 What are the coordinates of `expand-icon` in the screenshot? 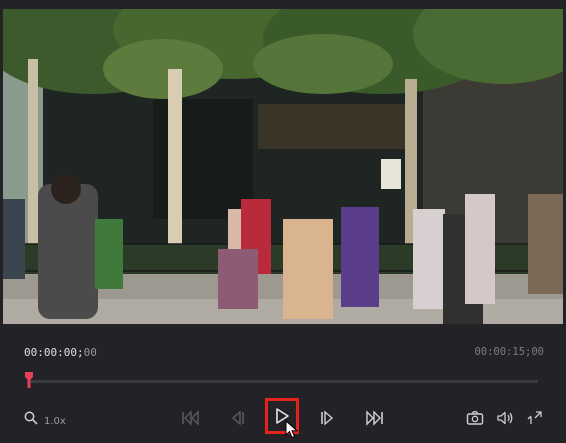 It's located at (534, 417).